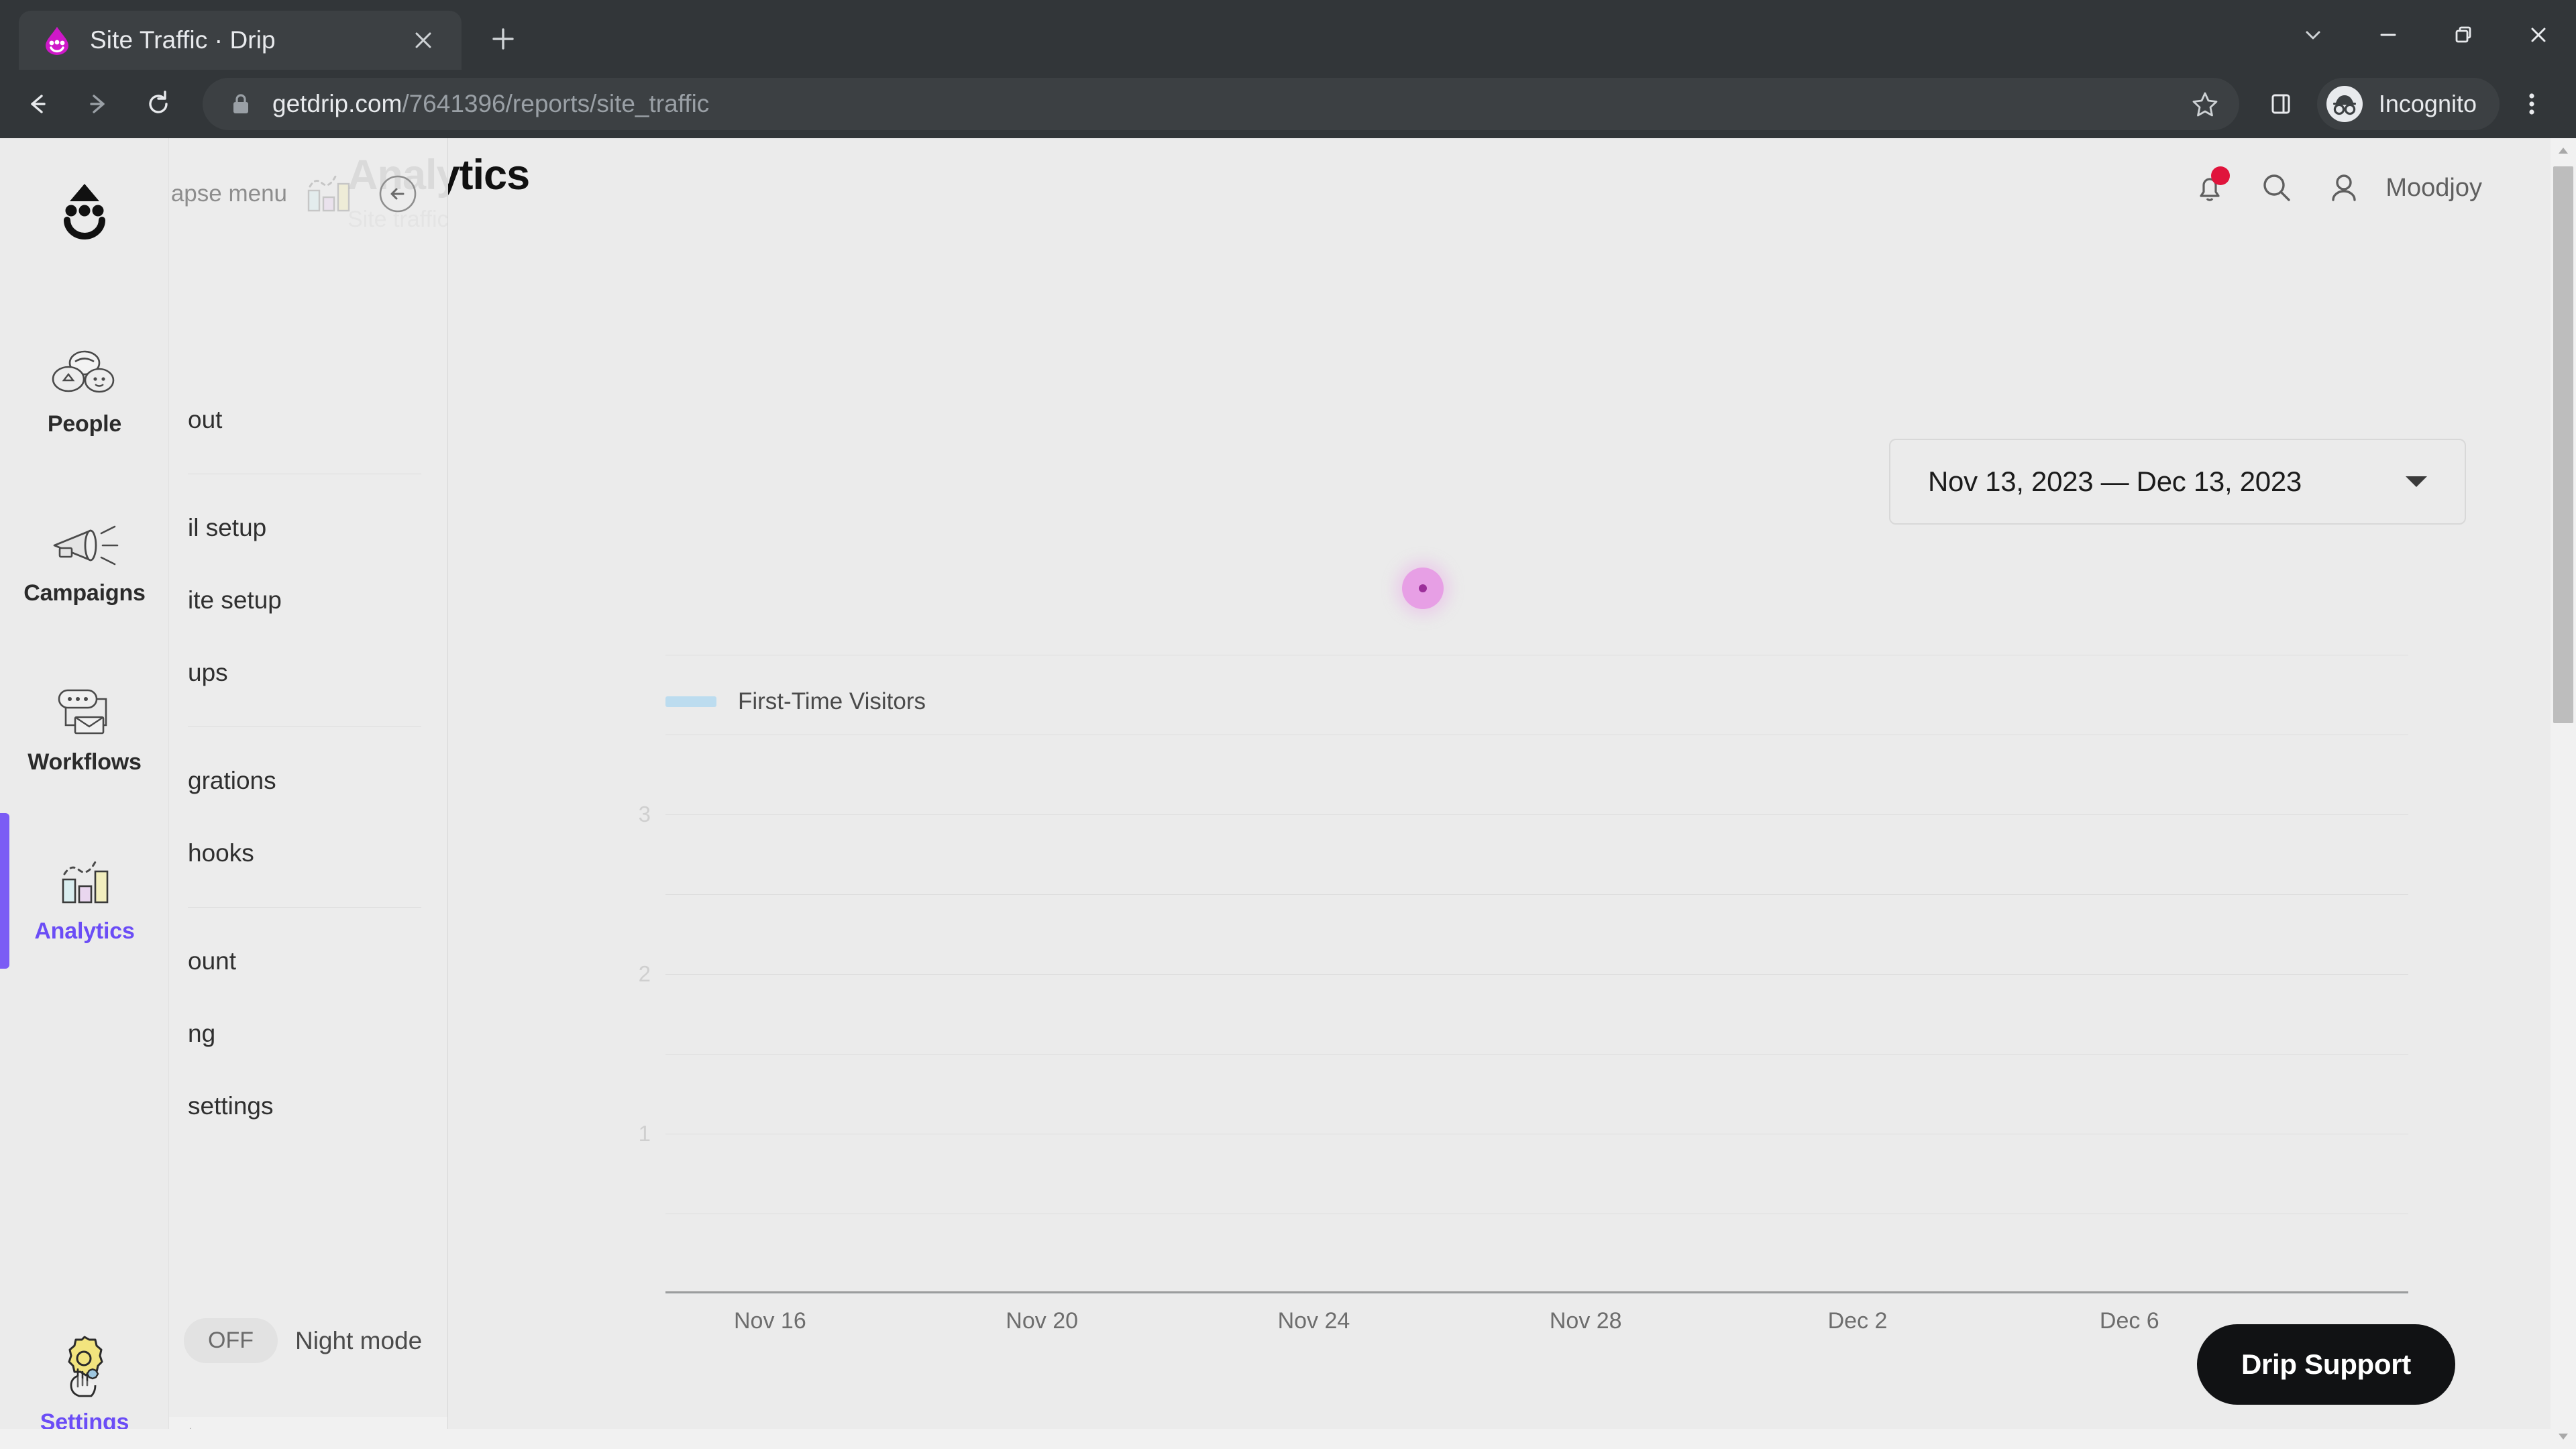 The height and width of the screenshot is (1449, 2576). What do you see at coordinates (2344, 104) in the screenshot?
I see `incognito-icon` at bounding box center [2344, 104].